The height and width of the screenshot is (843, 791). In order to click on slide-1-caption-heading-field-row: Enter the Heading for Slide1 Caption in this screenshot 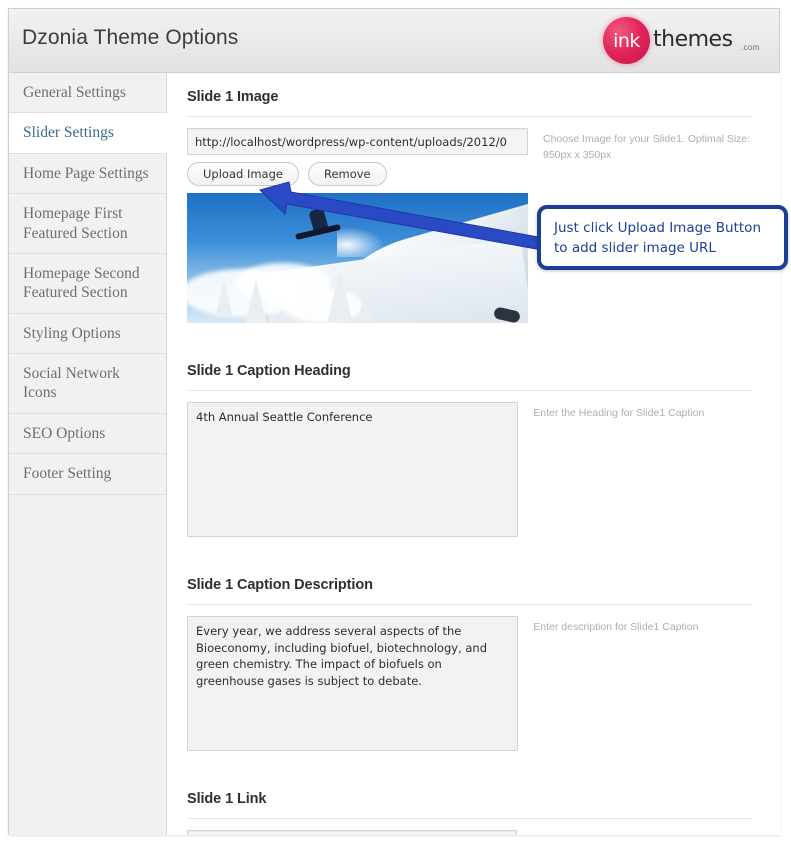, I will do `click(477, 469)`.